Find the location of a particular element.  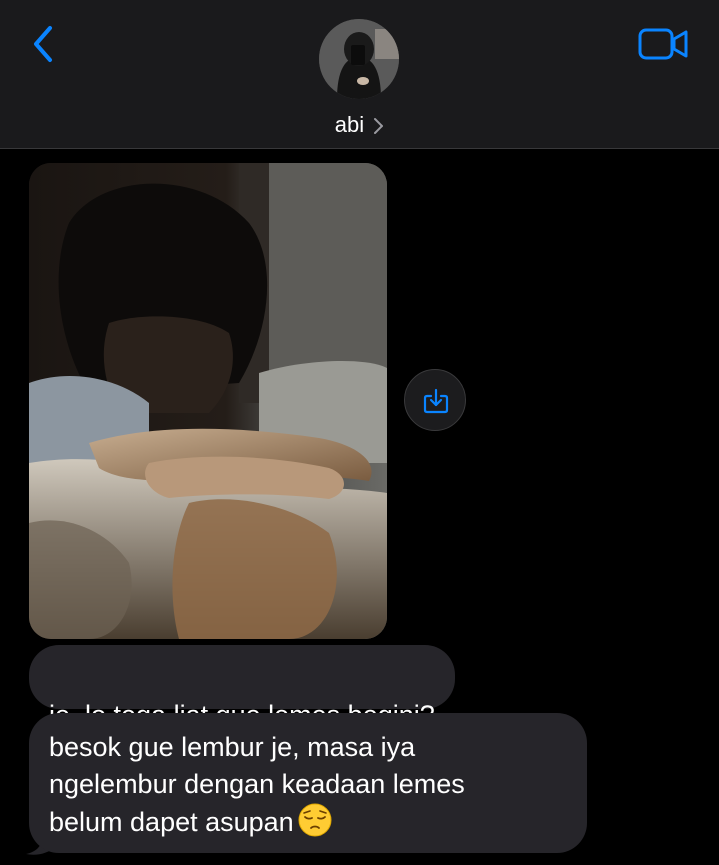

save-photo-button is located at coordinates (435, 400).